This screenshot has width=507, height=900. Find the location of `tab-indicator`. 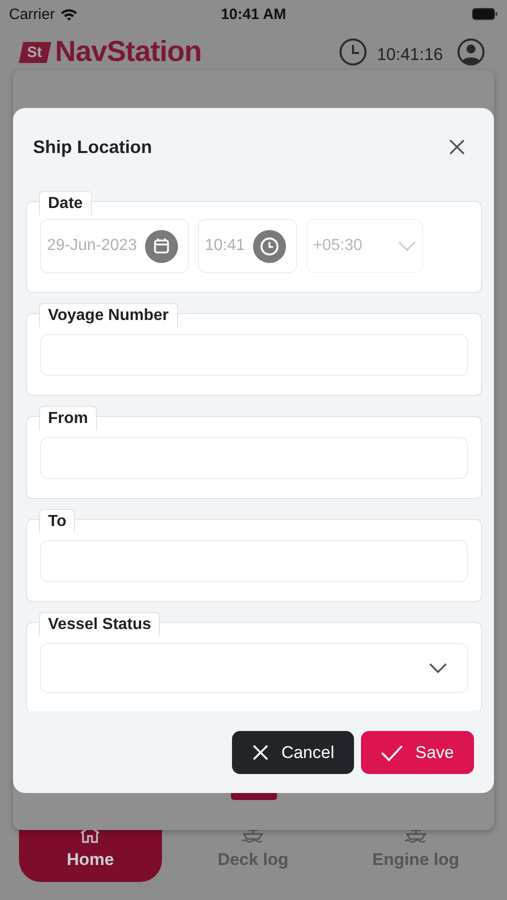

tab-indicator is located at coordinates (254, 796).